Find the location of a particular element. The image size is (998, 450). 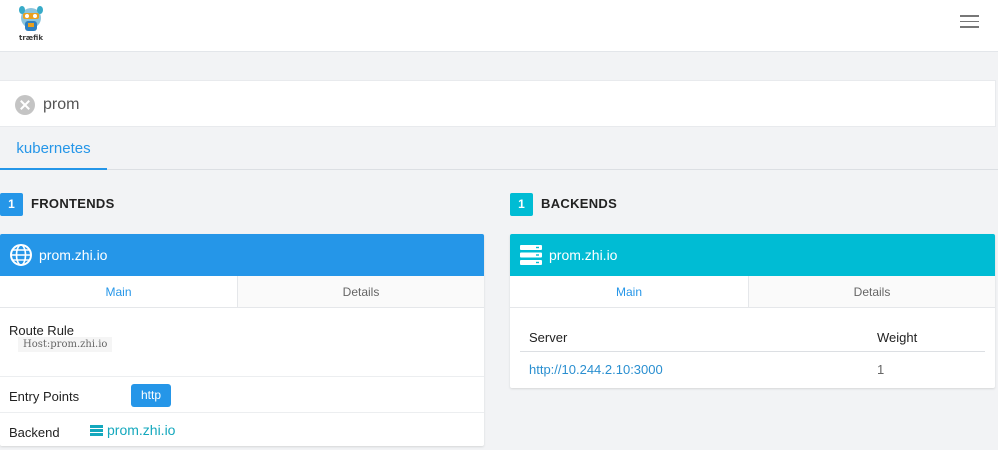

server-weight: 1 is located at coordinates (881, 369).